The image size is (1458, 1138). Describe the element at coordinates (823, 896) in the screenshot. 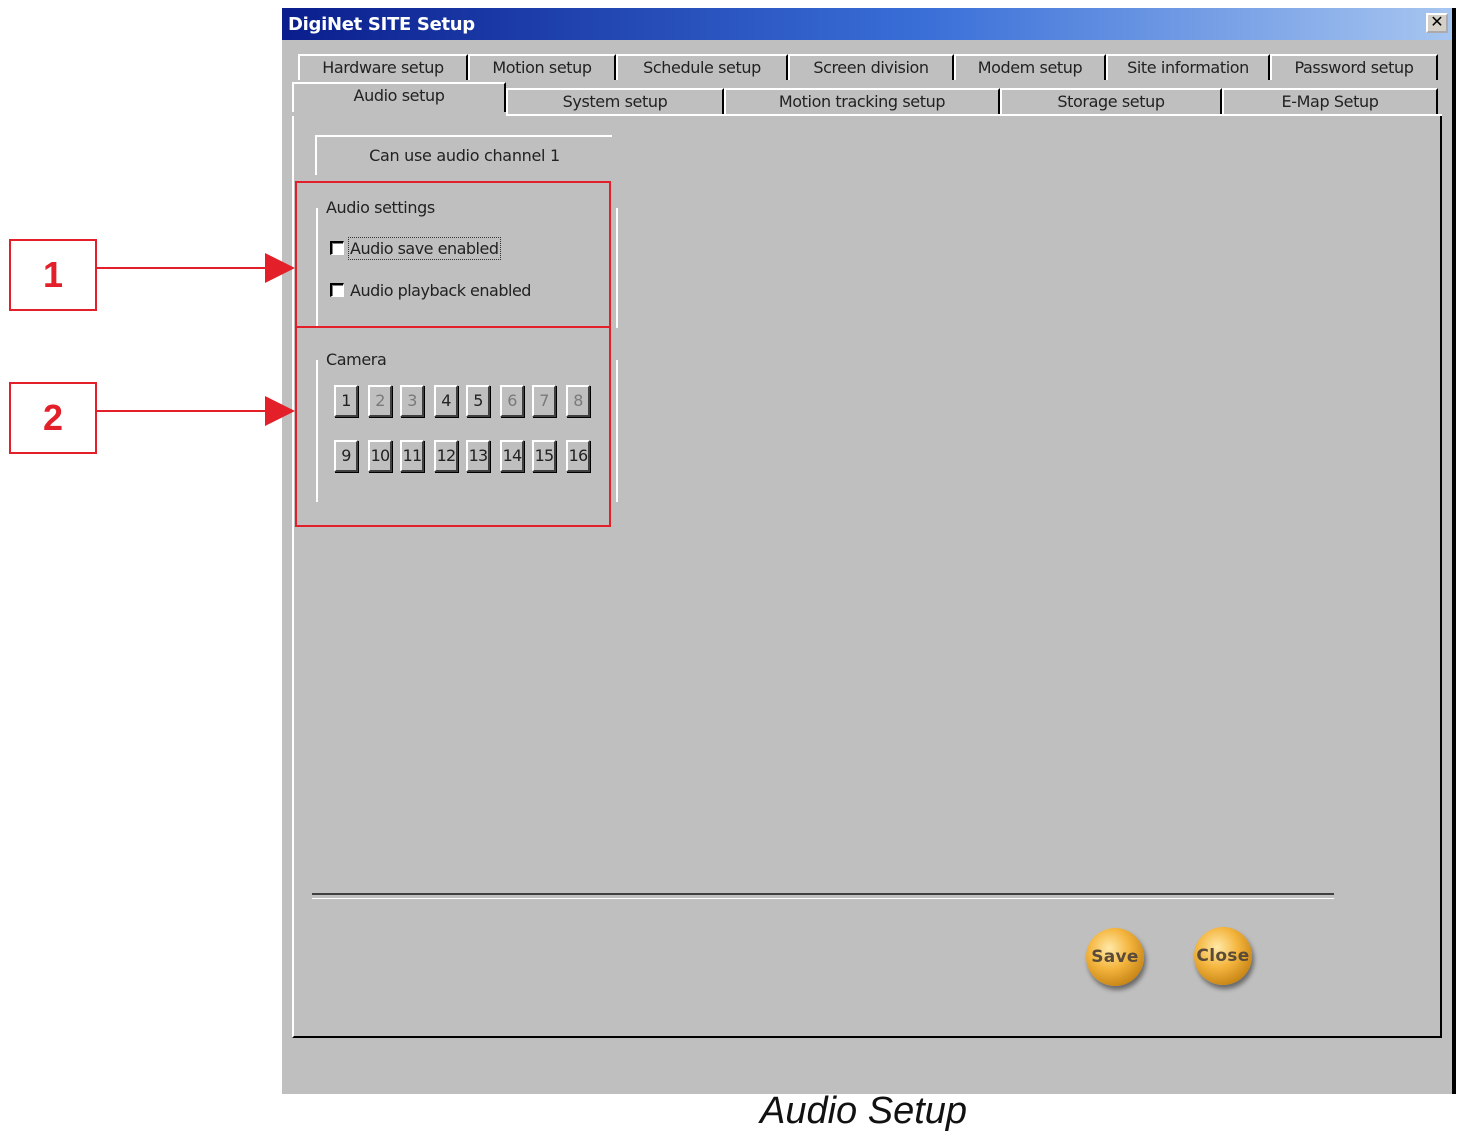

I see `footer-separator` at that location.